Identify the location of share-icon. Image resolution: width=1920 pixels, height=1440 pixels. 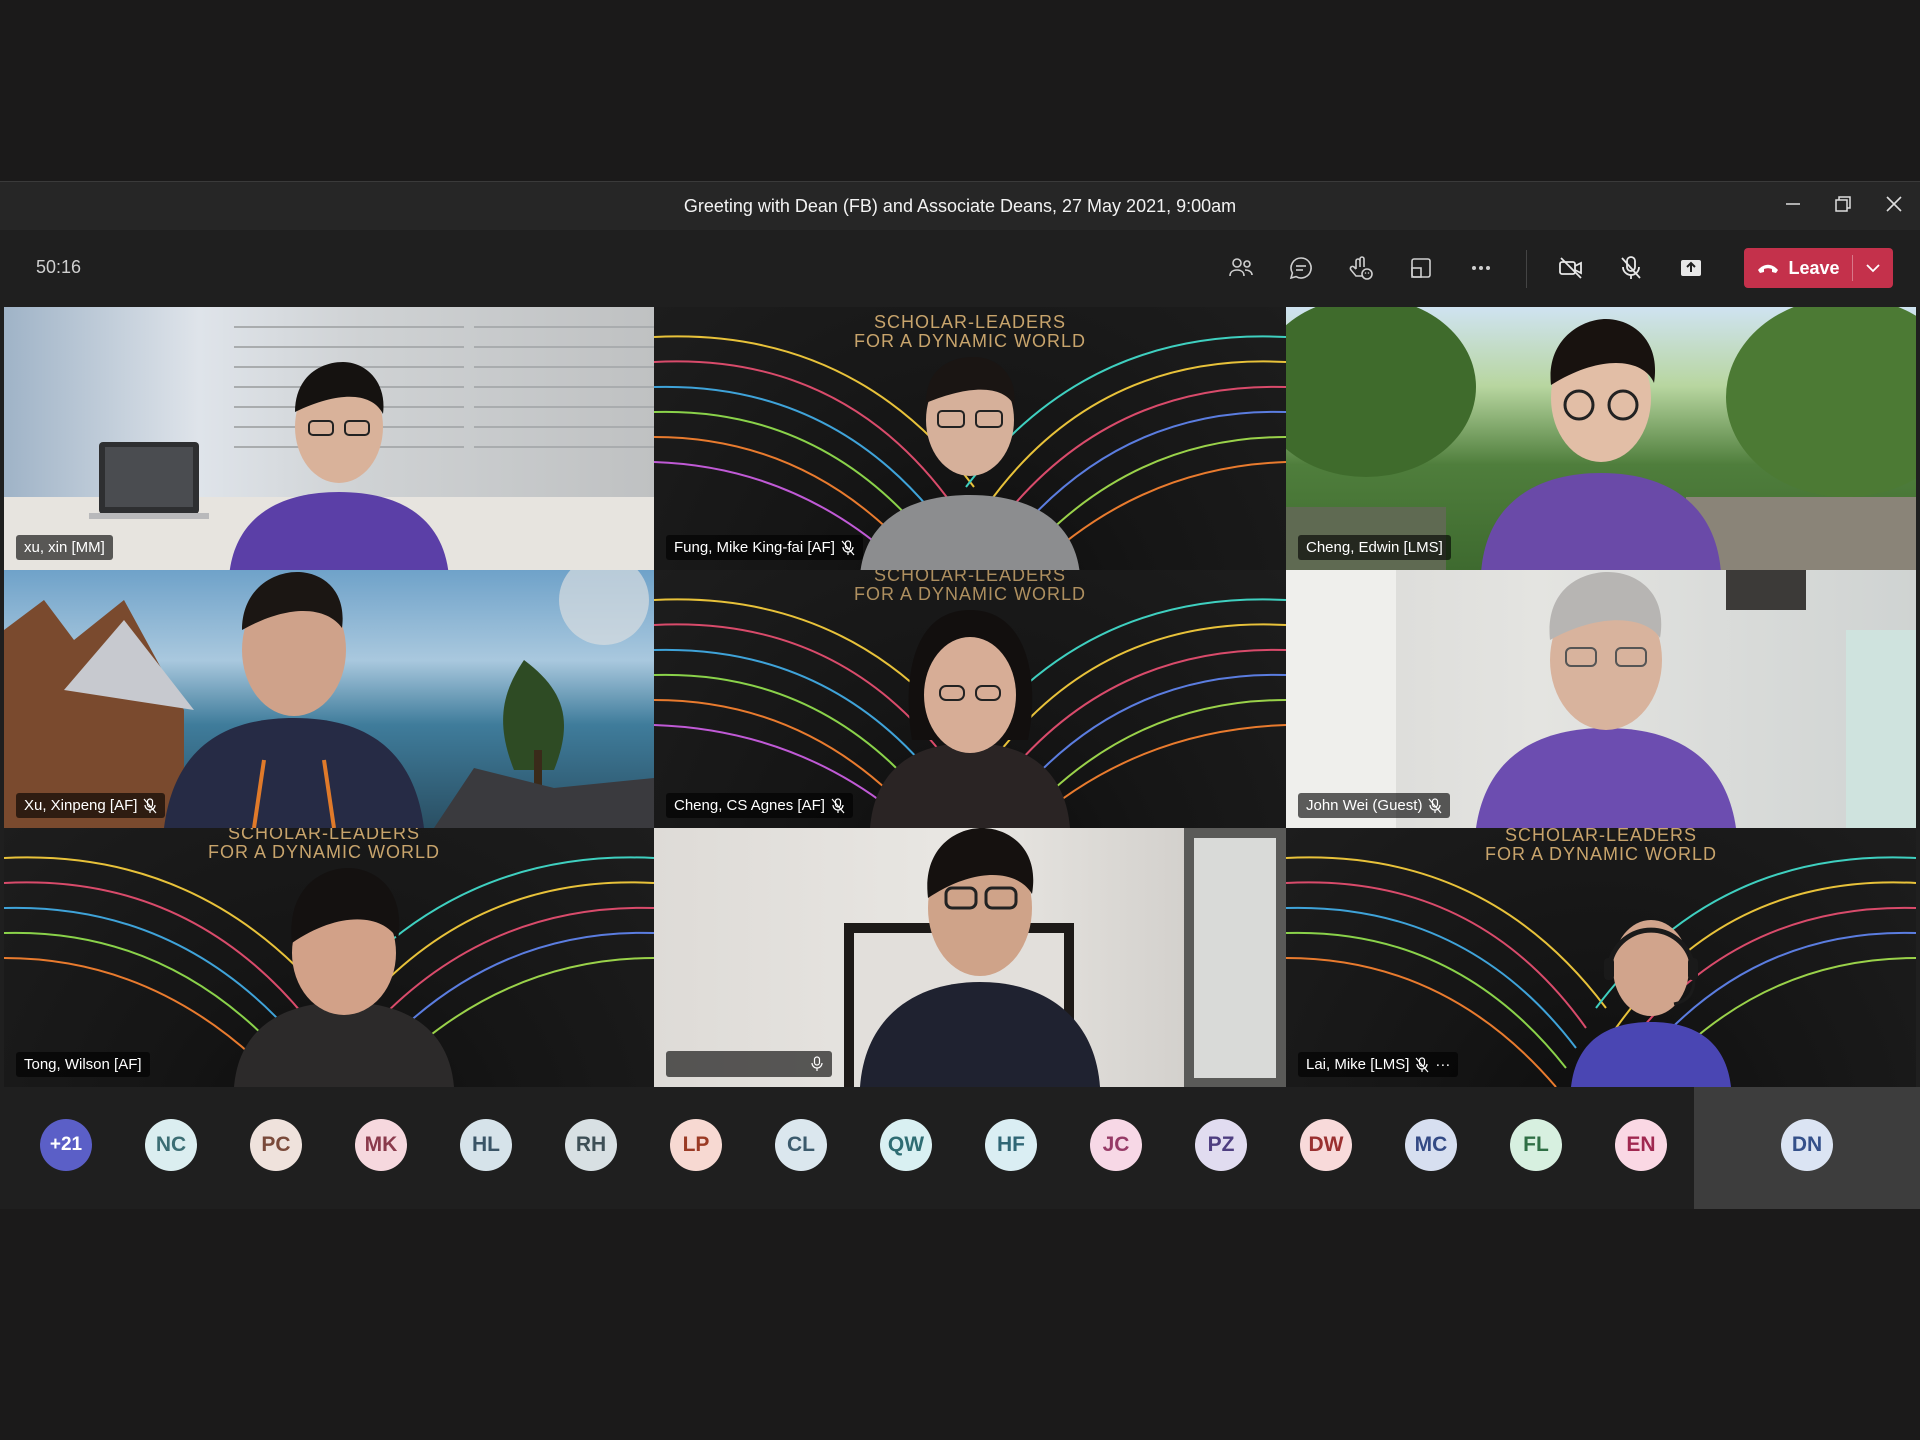
(1691, 268).